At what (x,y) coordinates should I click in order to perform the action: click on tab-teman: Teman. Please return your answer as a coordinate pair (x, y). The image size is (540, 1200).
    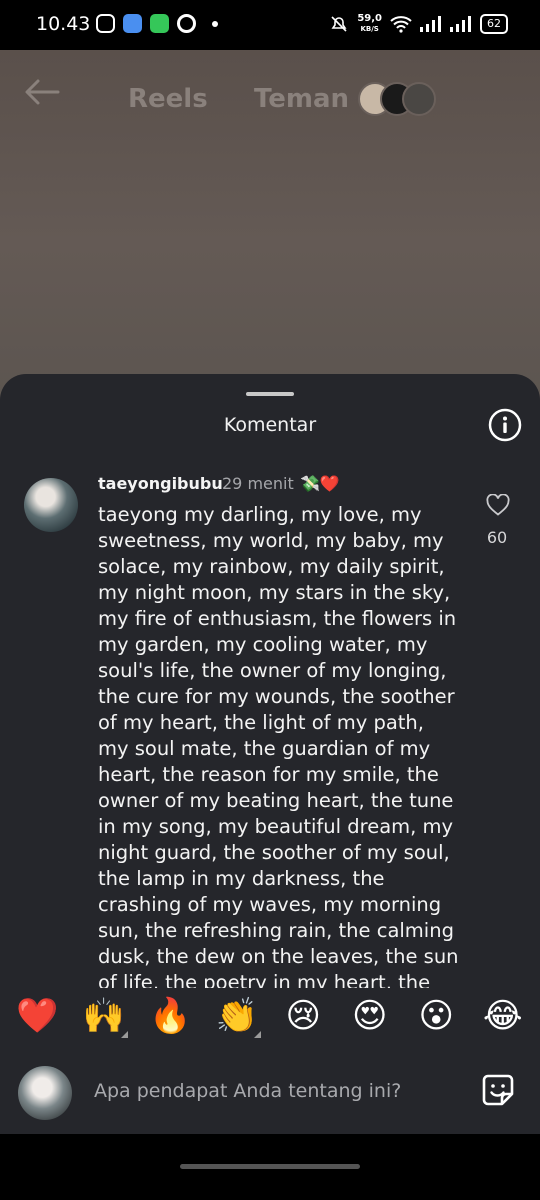
    Looking at the image, I should click on (301, 99).